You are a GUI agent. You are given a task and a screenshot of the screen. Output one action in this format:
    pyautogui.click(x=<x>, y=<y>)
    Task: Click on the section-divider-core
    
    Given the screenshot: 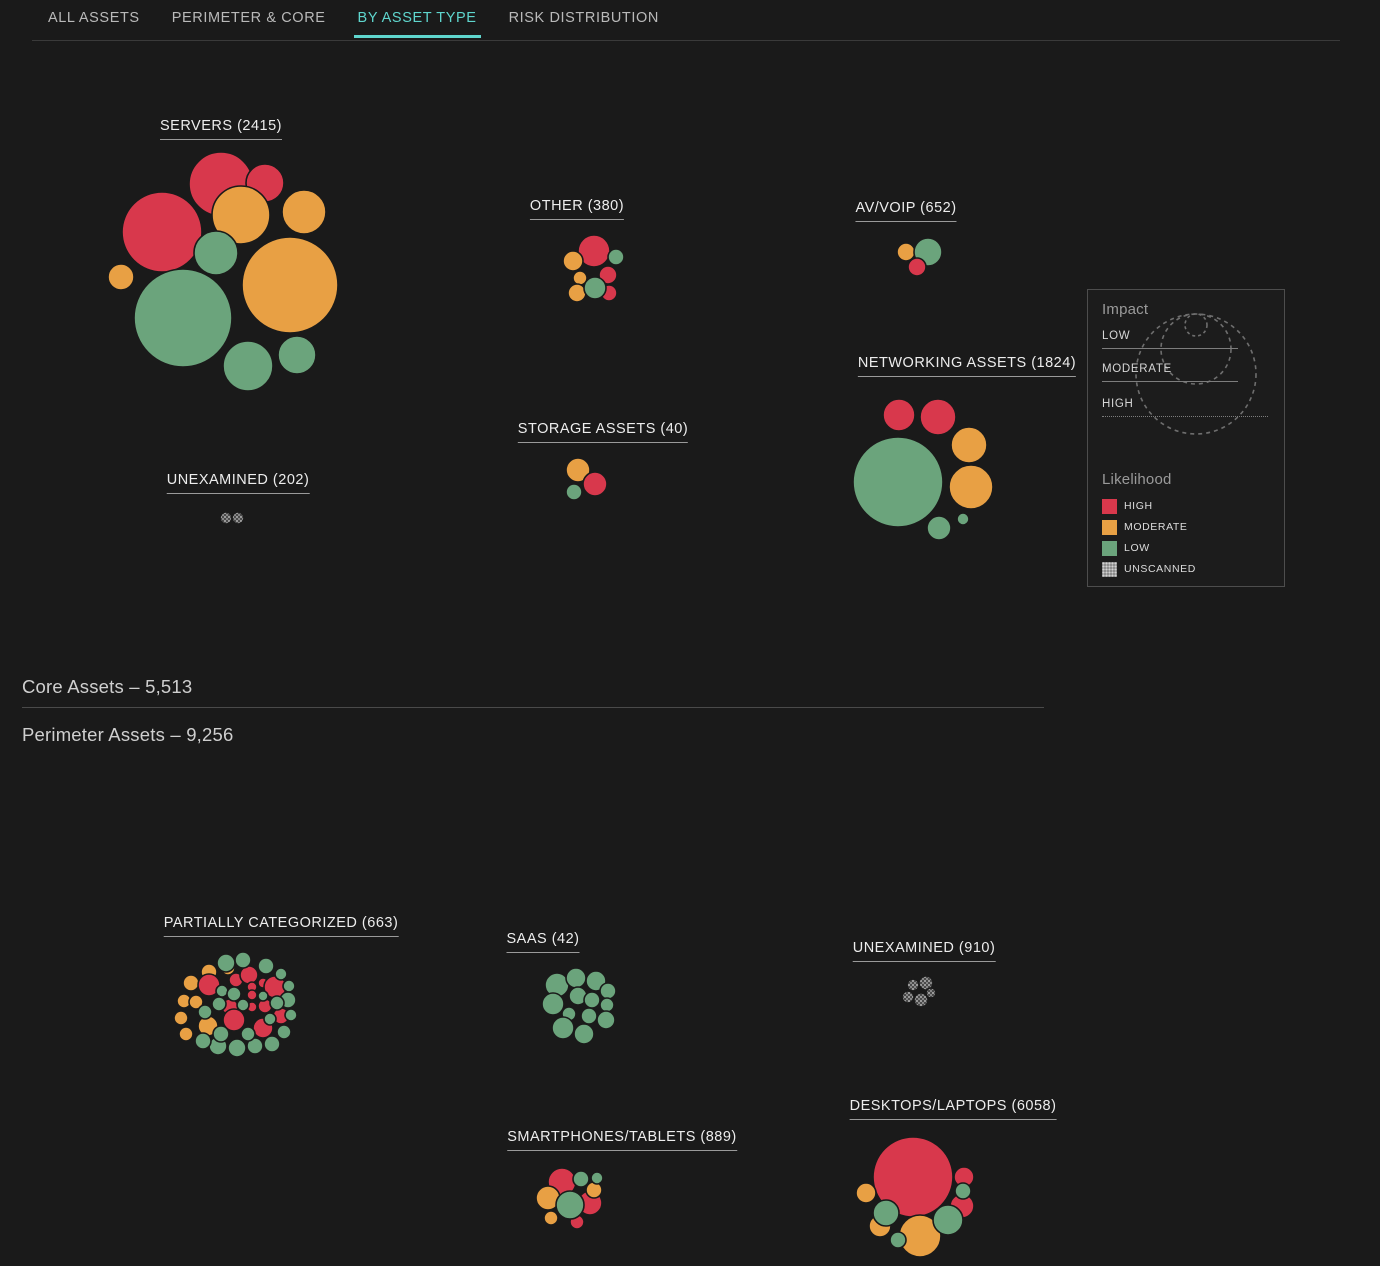 What is the action you would take?
    pyautogui.click(x=533, y=707)
    